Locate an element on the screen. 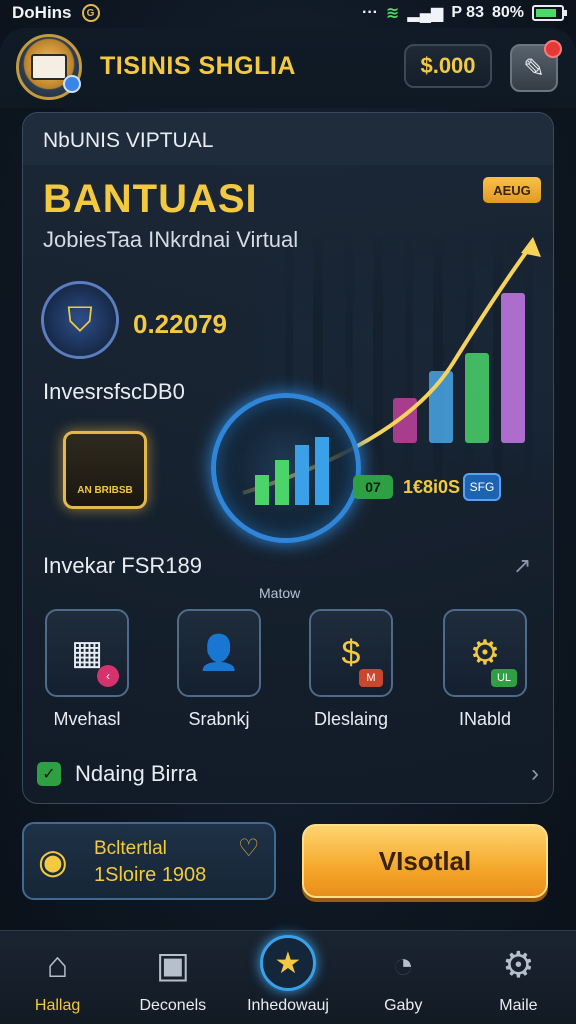  primary-action-button: VIsotlal is located at coordinates (425, 861).